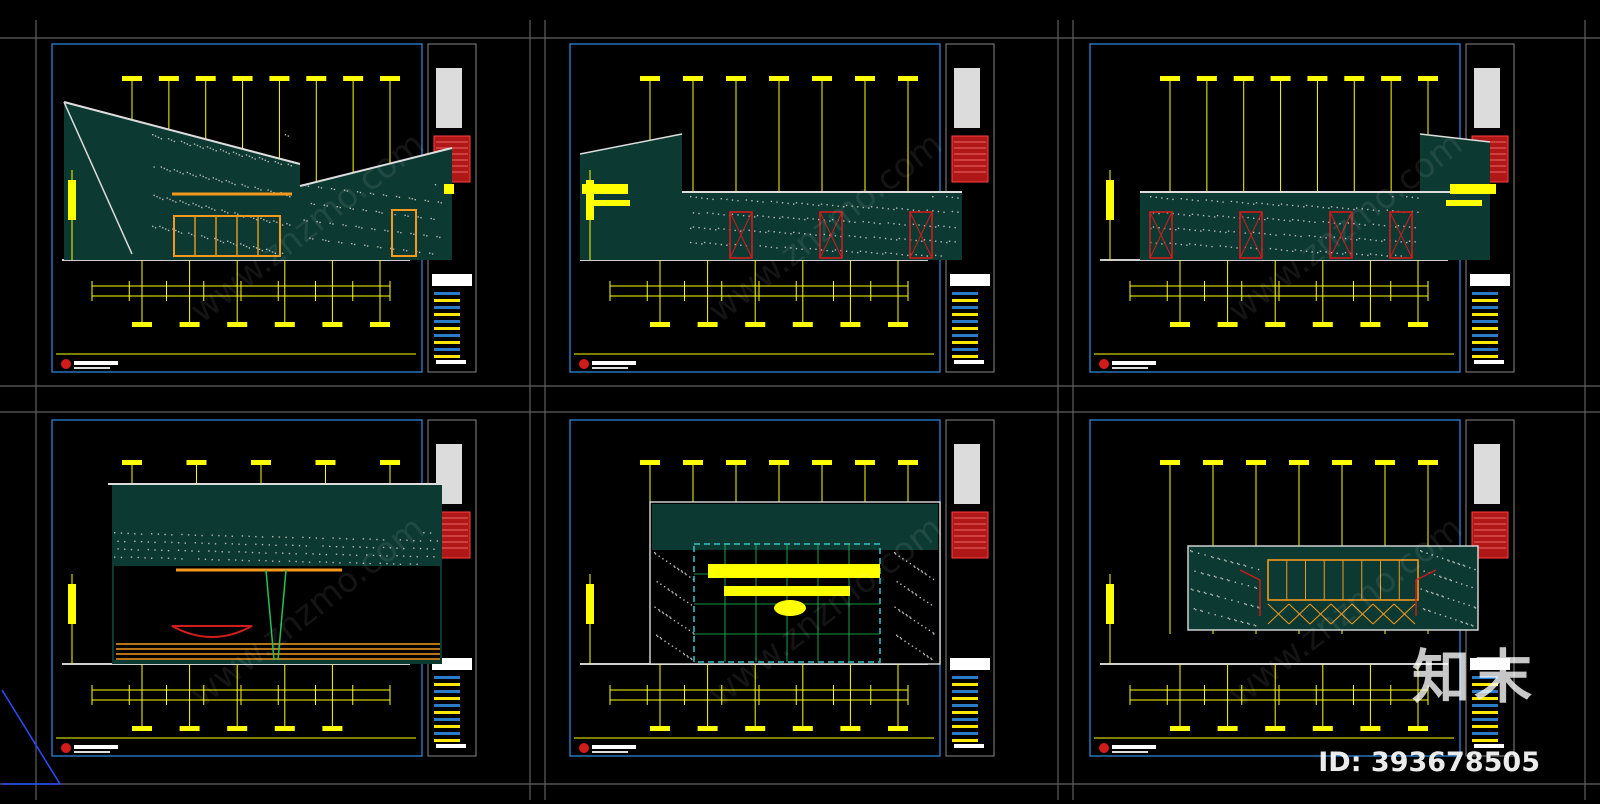 This screenshot has width=1600, height=804. I want to click on title-block-label, so click(970, 664).